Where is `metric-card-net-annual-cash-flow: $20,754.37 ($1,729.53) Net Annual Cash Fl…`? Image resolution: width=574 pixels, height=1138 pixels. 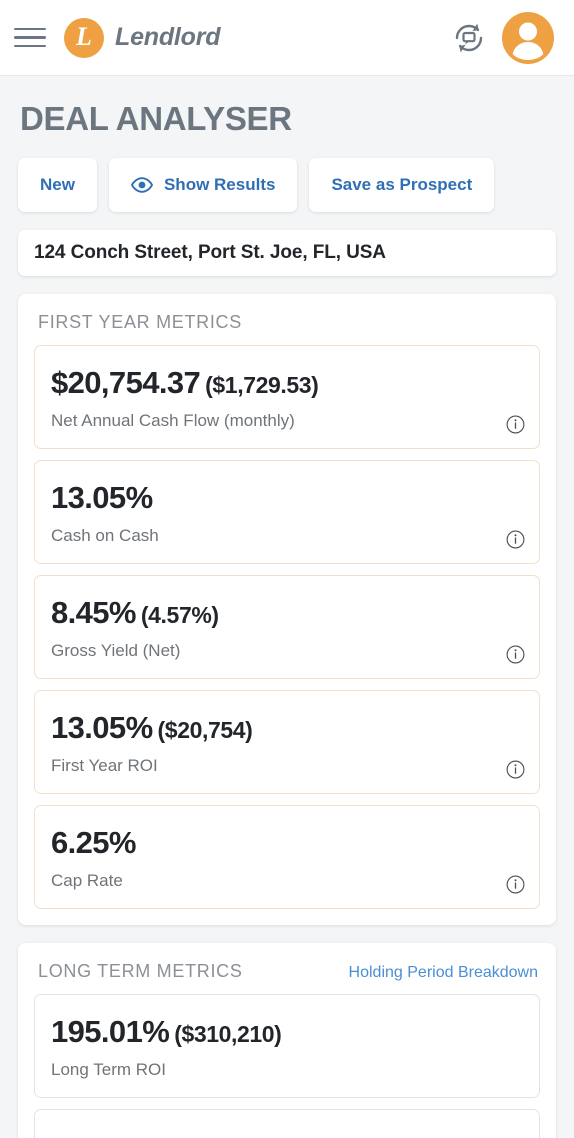
metric-card-net-annual-cash-flow: $20,754.37 ($1,729.53) Net Annual Cash Fl… is located at coordinates (287, 397).